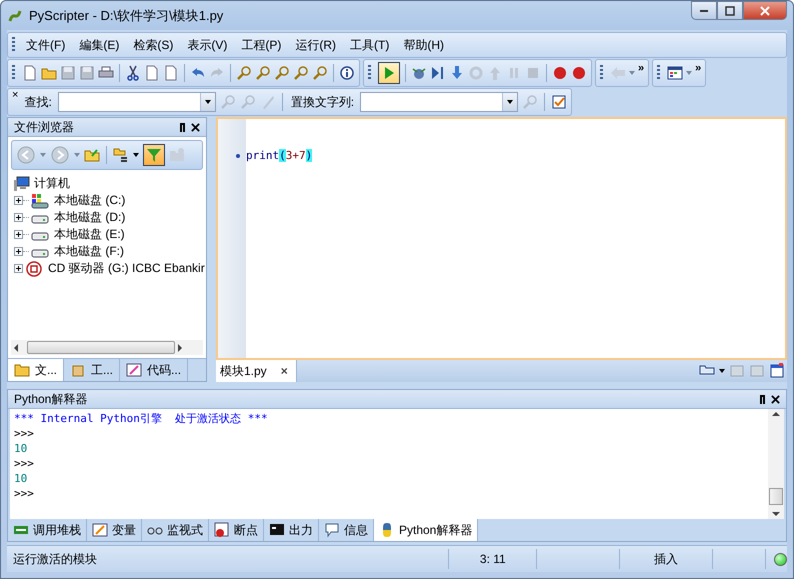  Describe the element at coordinates (457, 73) in the screenshot. I see `down-arrow-icon` at that location.